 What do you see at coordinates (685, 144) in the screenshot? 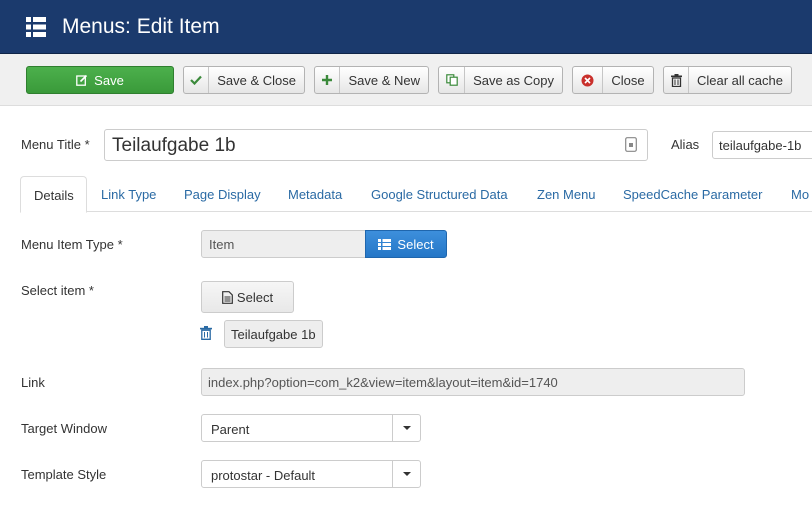
I see `alias-label: Alias` at bounding box center [685, 144].